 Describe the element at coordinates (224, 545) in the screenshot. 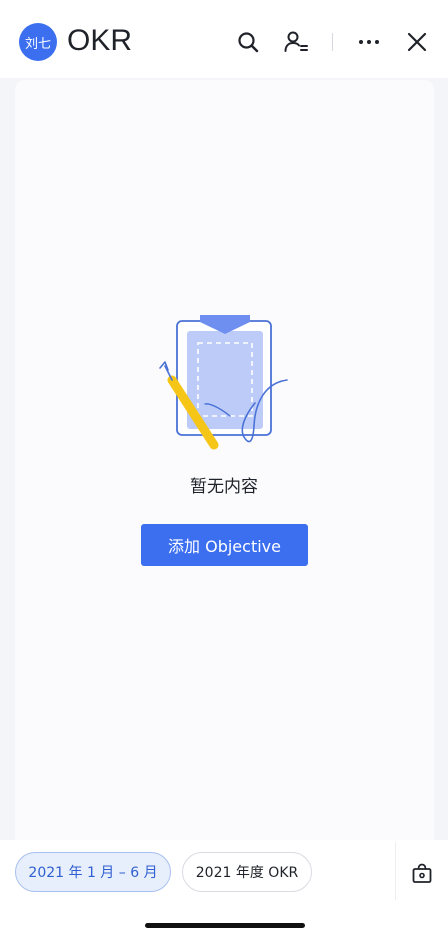

I see `add-objective-button: 添加 Objective` at that location.